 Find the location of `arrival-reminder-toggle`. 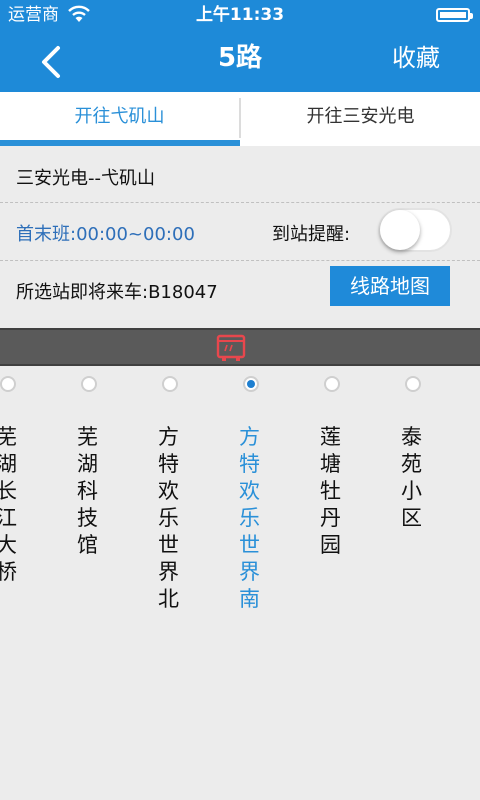

arrival-reminder-toggle is located at coordinates (415, 230).